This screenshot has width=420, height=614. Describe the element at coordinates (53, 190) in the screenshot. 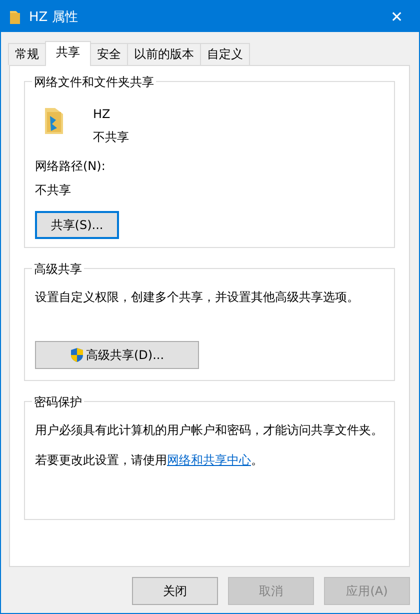

I see `network-path-value: 不共享` at that location.